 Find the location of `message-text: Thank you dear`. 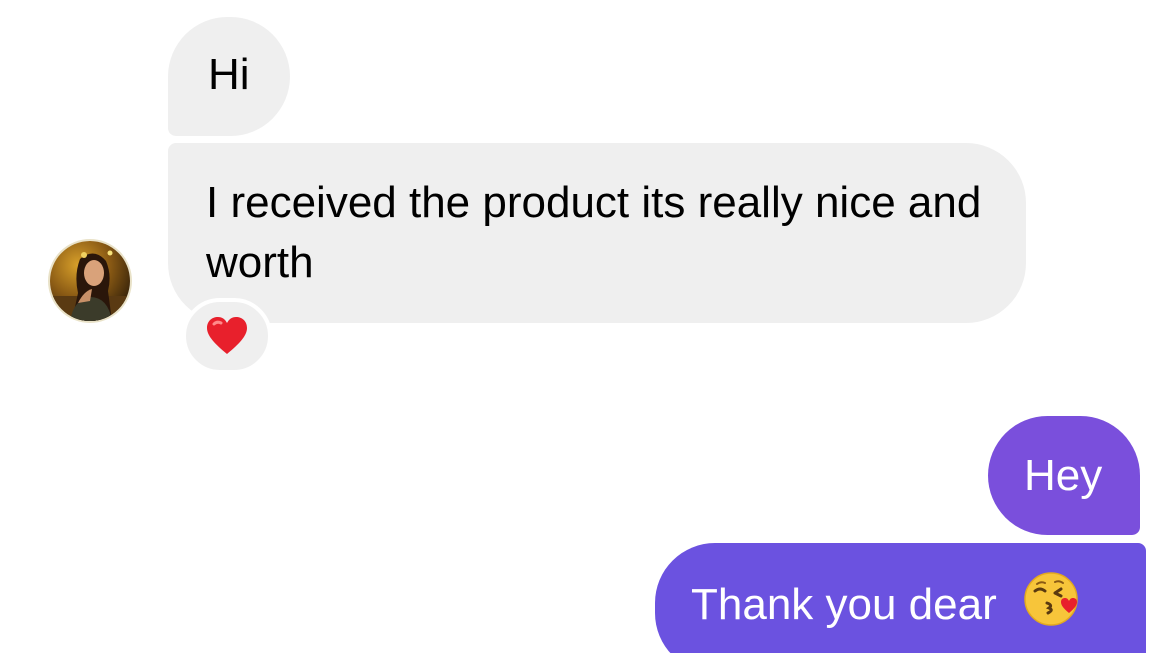

message-text: Thank you dear is located at coordinates (844, 604).